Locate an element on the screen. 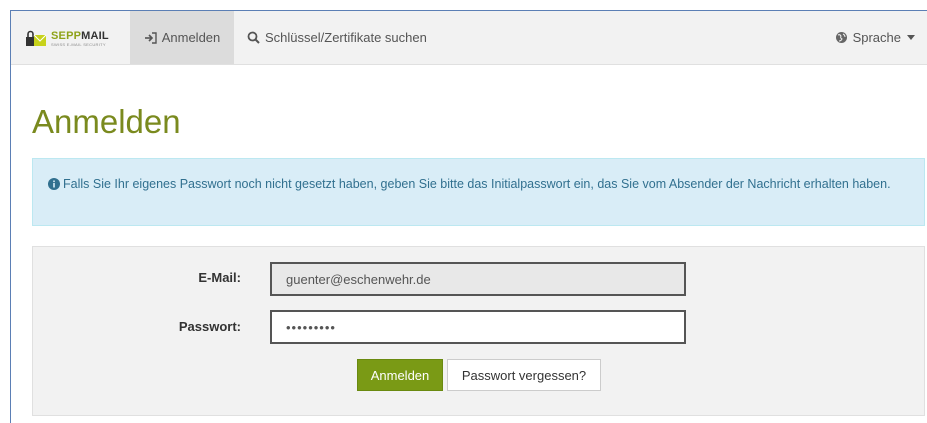  nav-item-login: Anmelden is located at coordinates (182, 37).